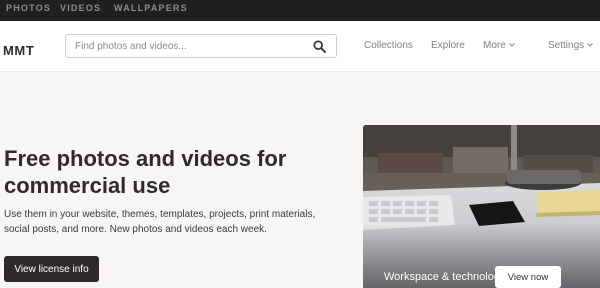 The image size is (600, 288). What do you see at coordinates (51, 269) in the screenshot?
I see `view-license-button: View license info` at bounding box center [51, 269].